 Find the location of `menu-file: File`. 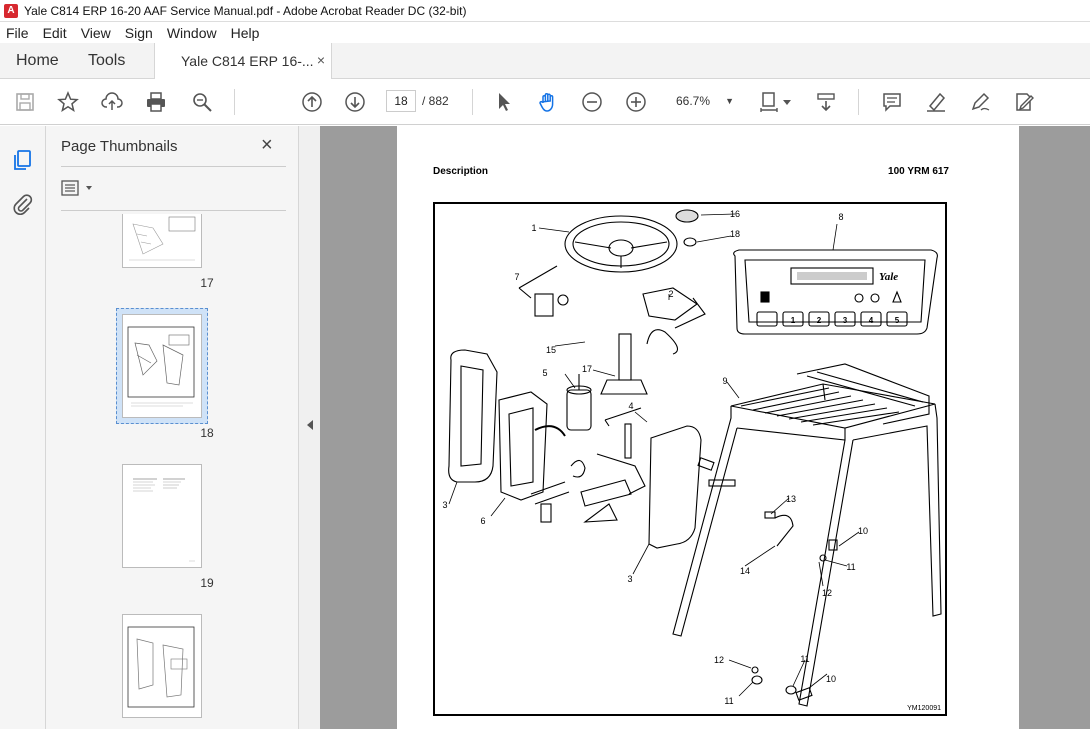

menu-file: File is located at coordinates (17, 33).